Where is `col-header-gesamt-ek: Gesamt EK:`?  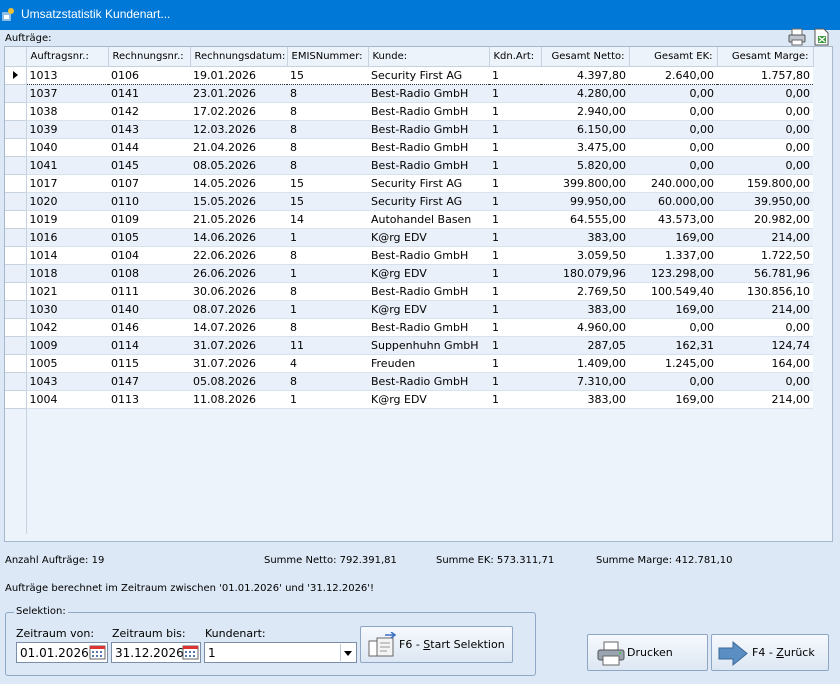
col-header-gesamt-ek: Gesamt EK: is located at coordinates (673, 57).